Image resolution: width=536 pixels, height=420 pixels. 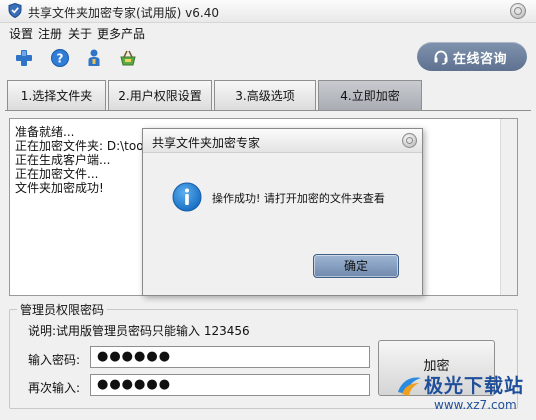 I want to click on menu-about: 关于, so click(x=80, y=33).